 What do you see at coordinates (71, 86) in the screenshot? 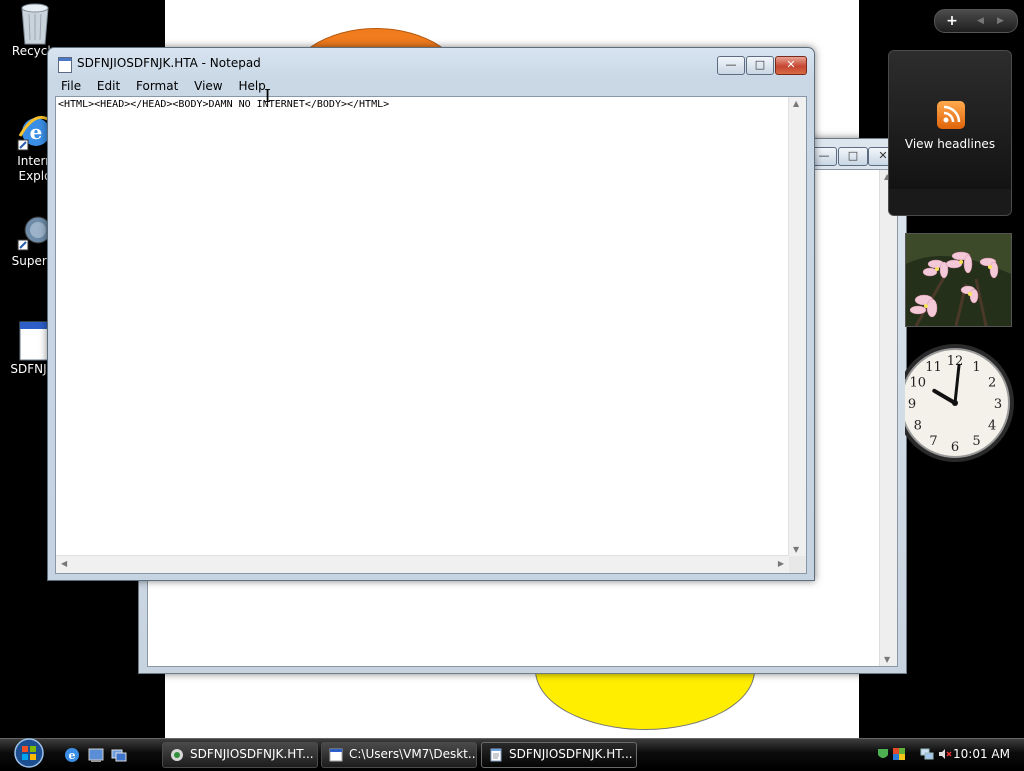
I see `menu-file: File` at bounding box center [71, 86].